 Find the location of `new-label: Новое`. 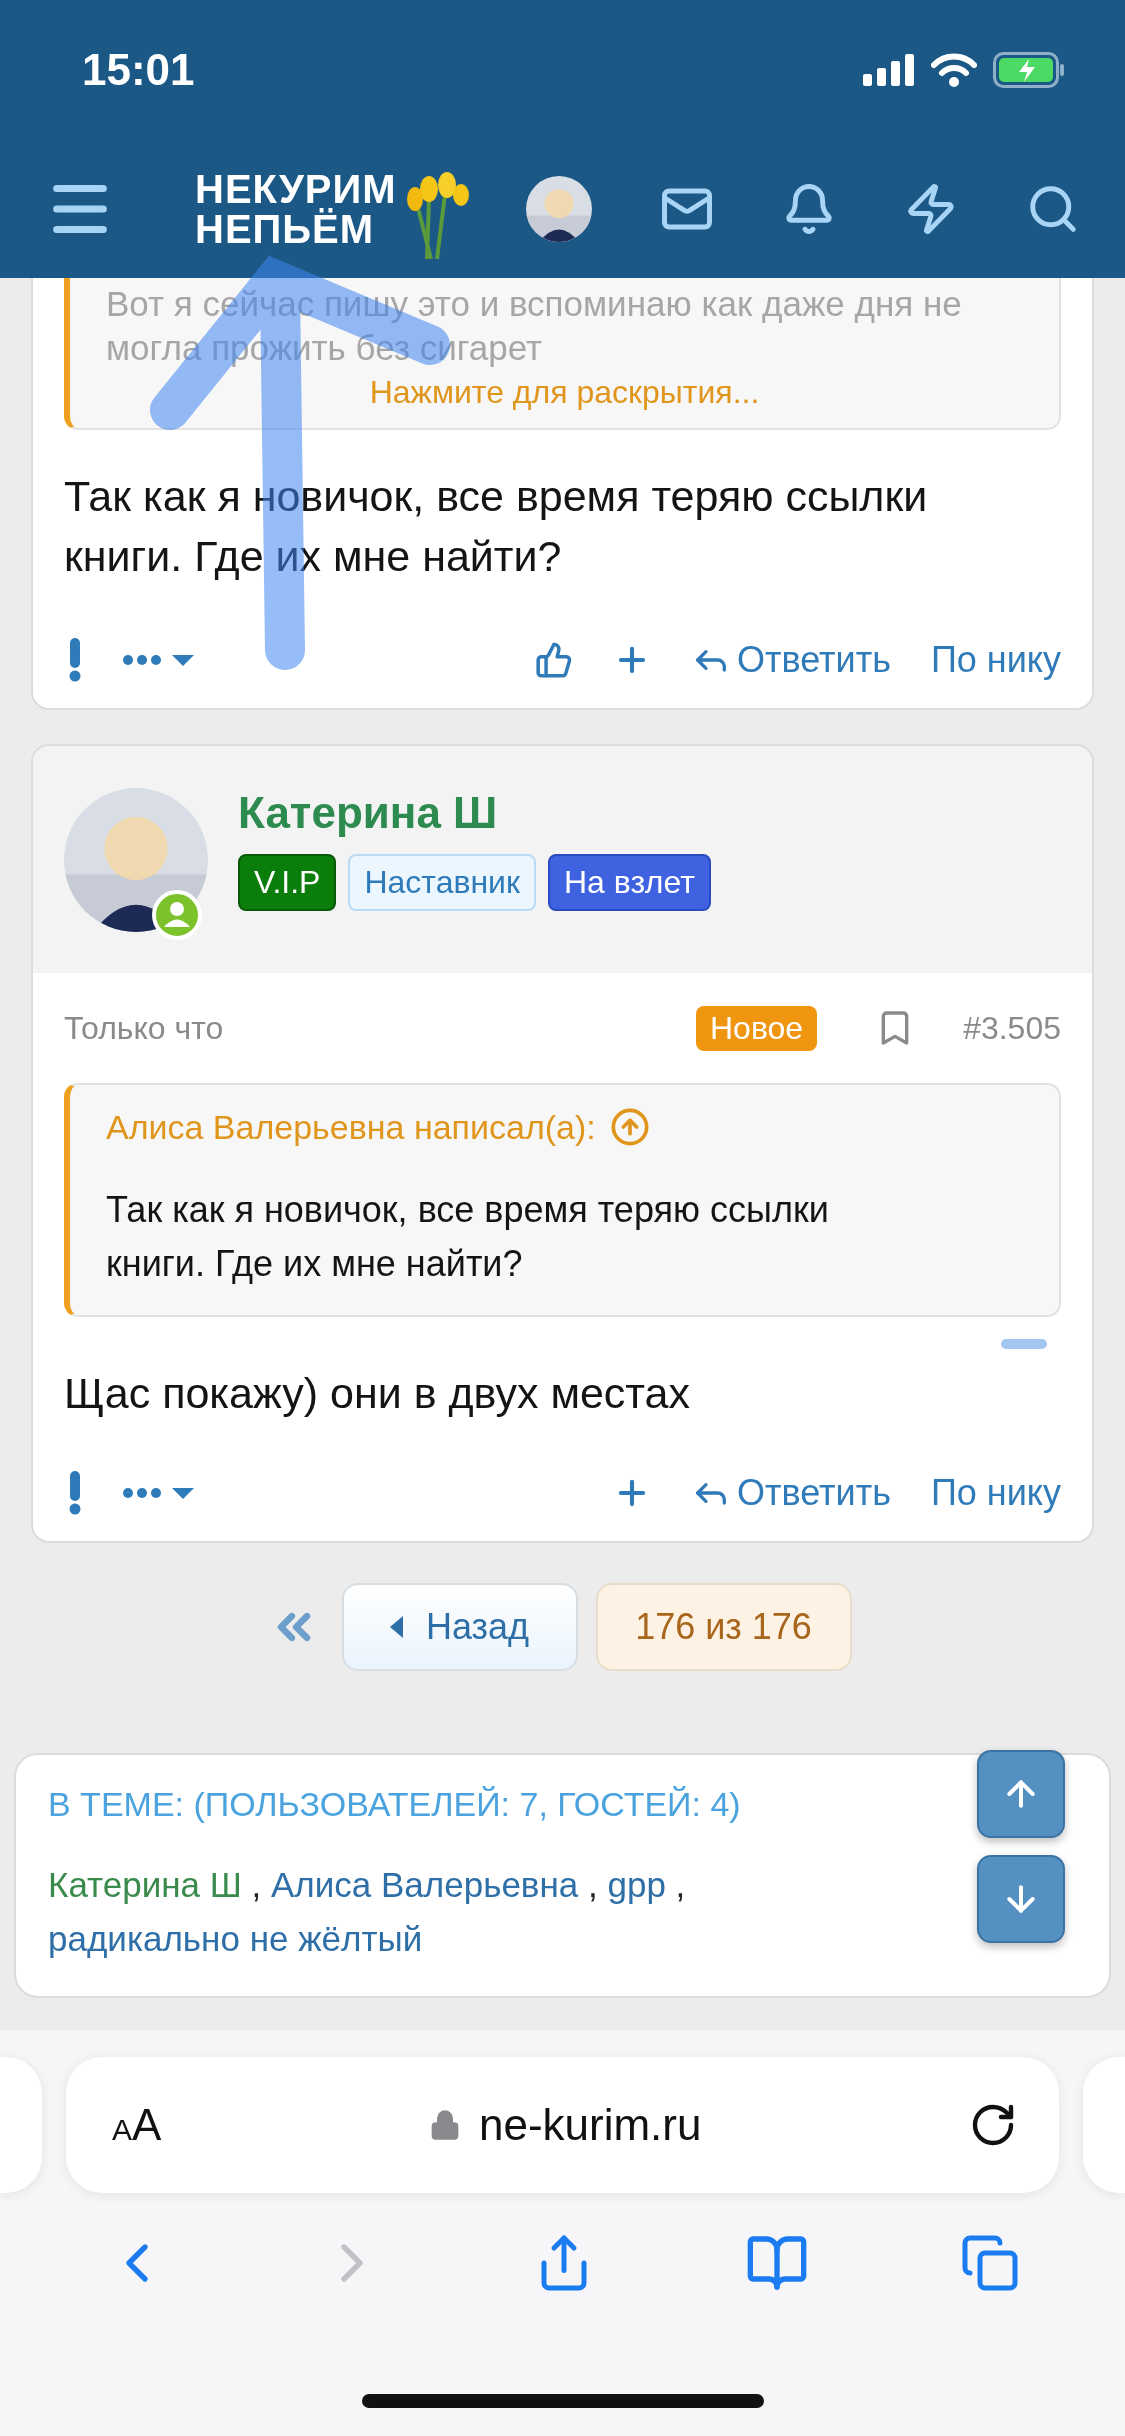

new-label: Новое is located at coordinates (757, 1028).